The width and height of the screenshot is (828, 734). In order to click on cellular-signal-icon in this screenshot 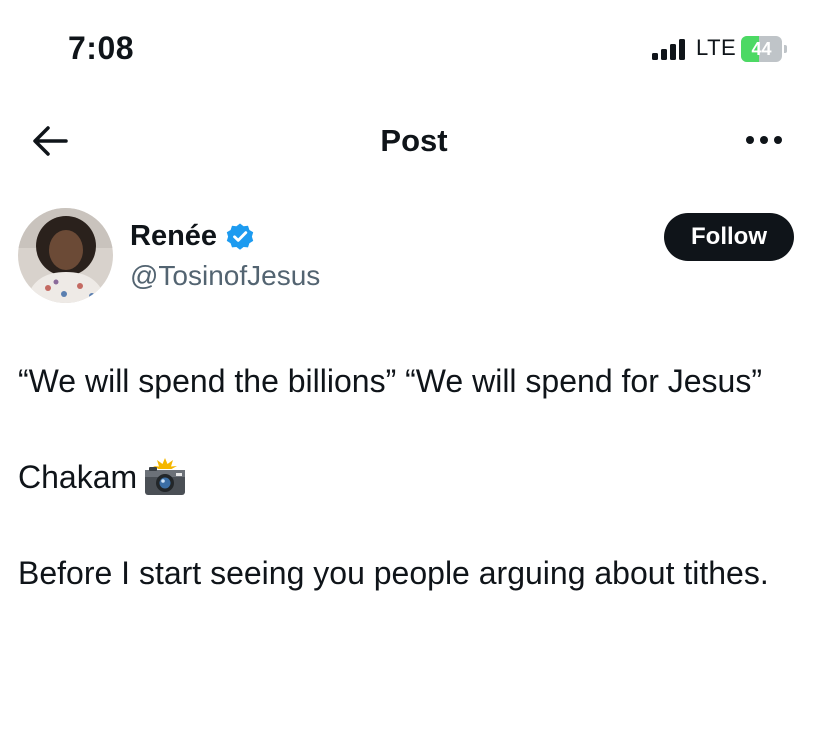, I will do `click(668, 49)`.